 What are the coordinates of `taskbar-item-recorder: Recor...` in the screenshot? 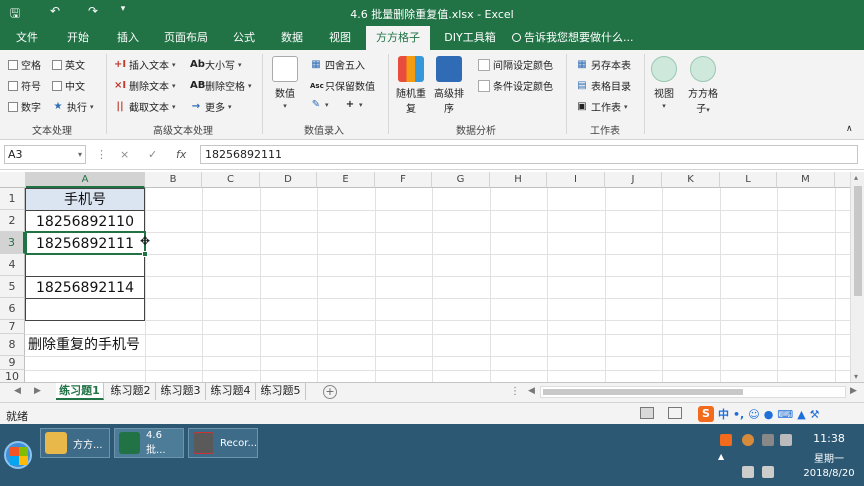 It's located at (223, 443).